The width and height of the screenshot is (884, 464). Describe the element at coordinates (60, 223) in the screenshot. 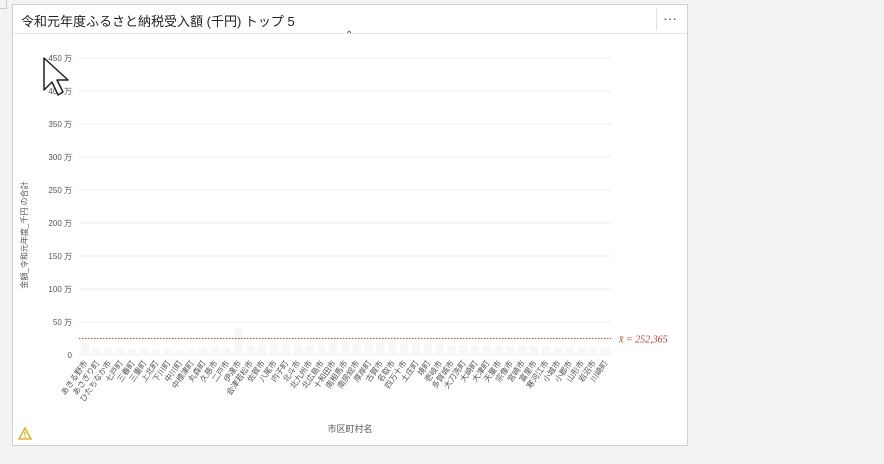

I see `y-tick-label: 200 万` at that location.